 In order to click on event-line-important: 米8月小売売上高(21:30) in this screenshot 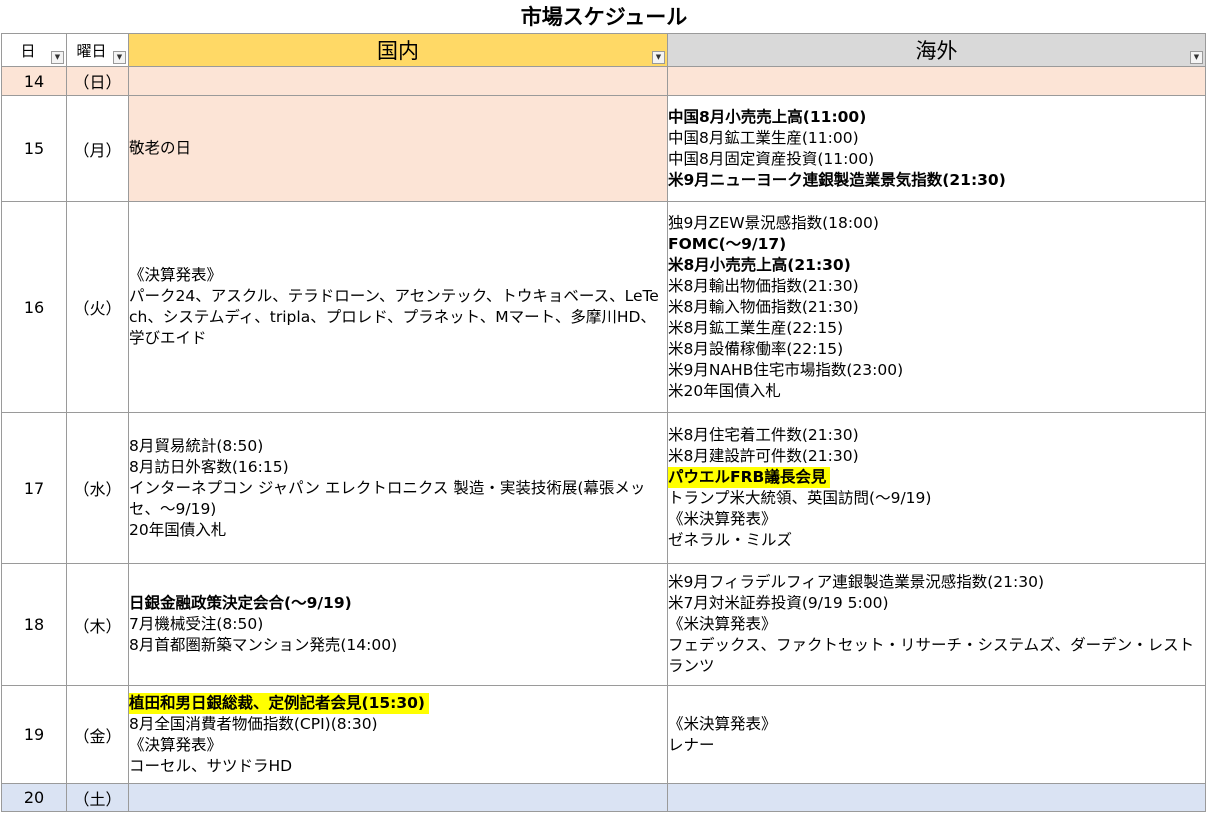, I will do `click(759, 264)`.